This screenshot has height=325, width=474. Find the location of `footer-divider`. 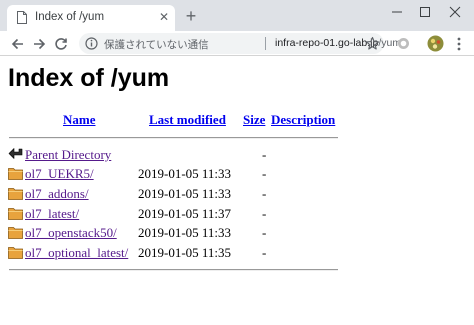

footer-divider is located at coordinates (173, 270).